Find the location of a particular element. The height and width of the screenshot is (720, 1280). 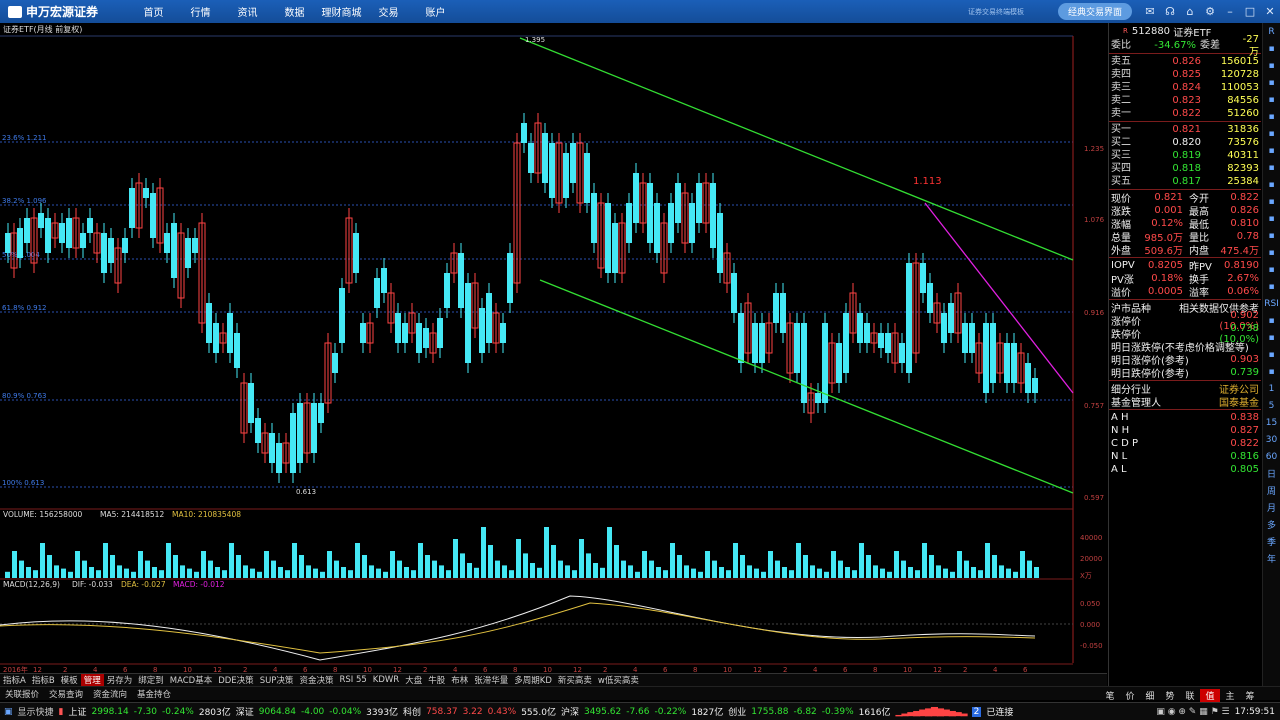

panel-tab: 值 is located at coordinates (1210, 695).